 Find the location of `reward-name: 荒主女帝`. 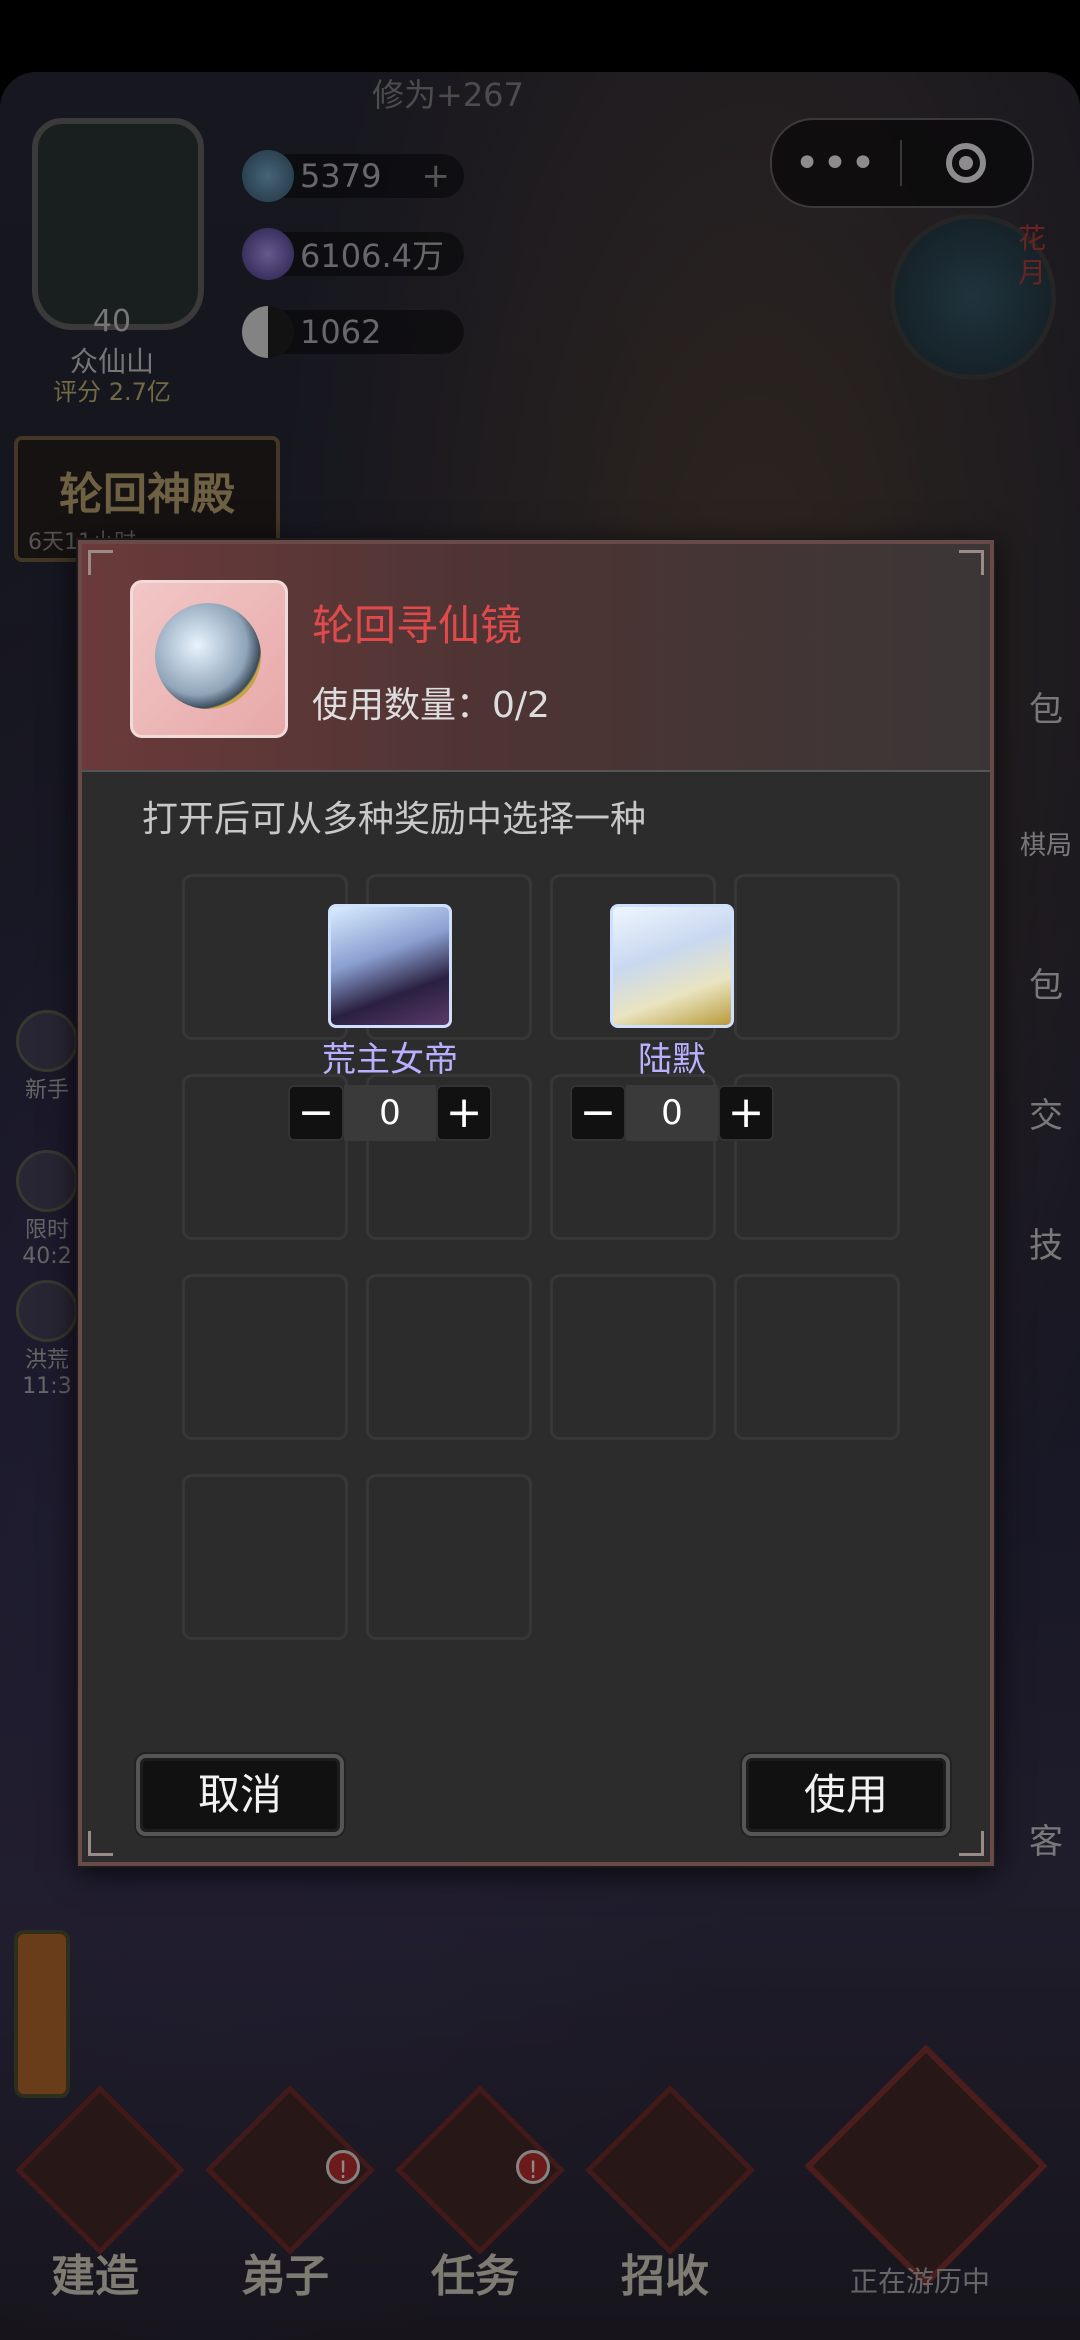

reward-name: 荒主女帝 is located at coordinates (390, 1060).